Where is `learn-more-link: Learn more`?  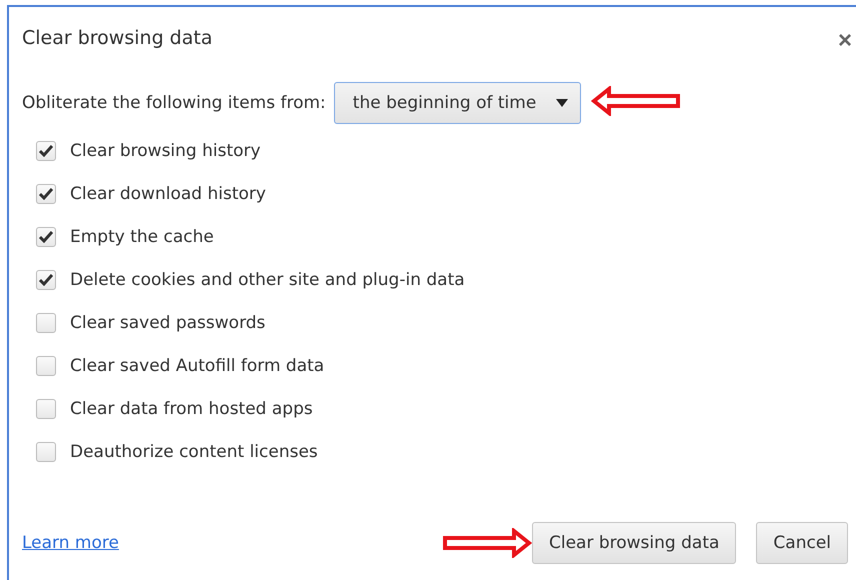
learn-more-link: Learn more is located at coordinates (70, 543).